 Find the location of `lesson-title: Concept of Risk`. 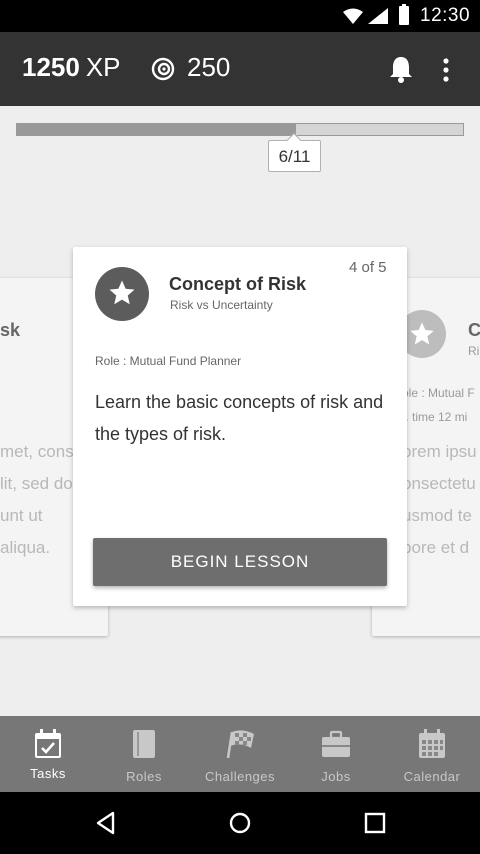

lesson-title: Concept of Risk is located at coordinates (238, 284).